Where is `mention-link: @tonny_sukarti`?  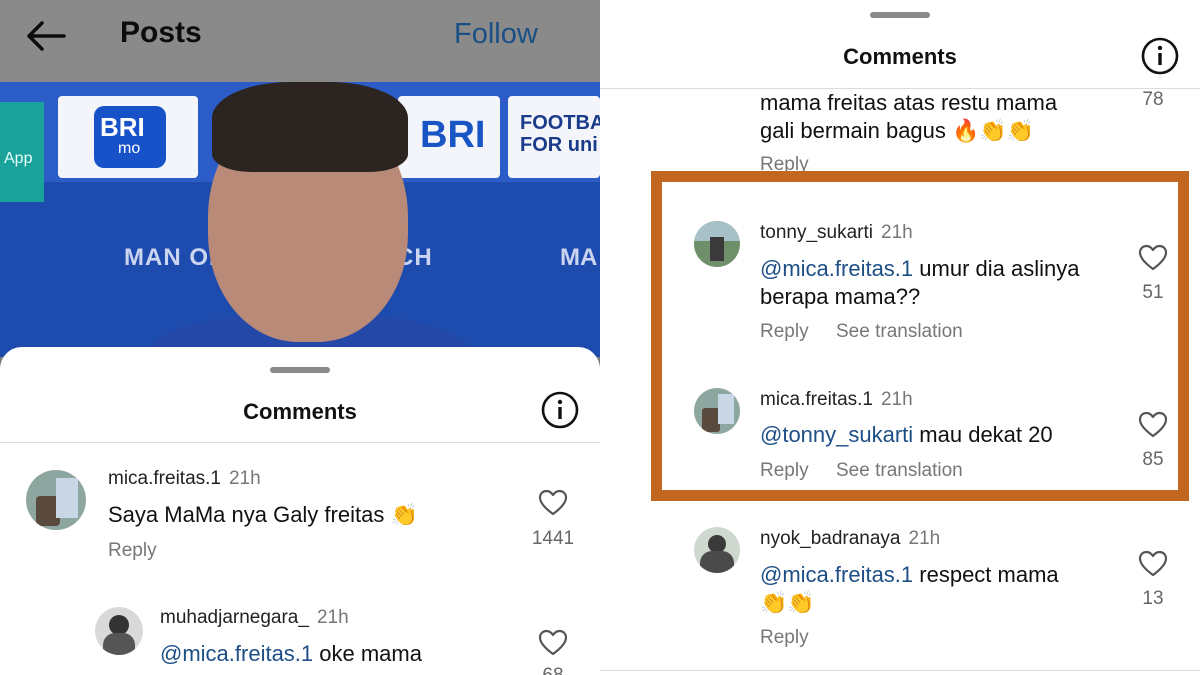 mention-link: @tonny_sukarti is located at coordinates (836, 434).